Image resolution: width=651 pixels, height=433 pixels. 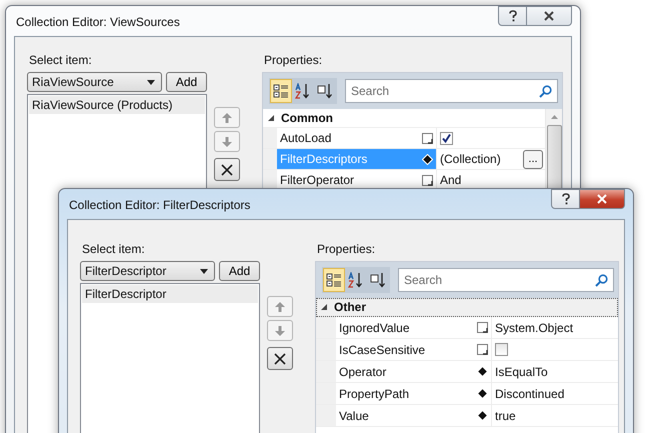 What do you see at coordinates (529, 393) in the screenshot?
I see `property-value: Discontinued` at bounding box center [529, 393].